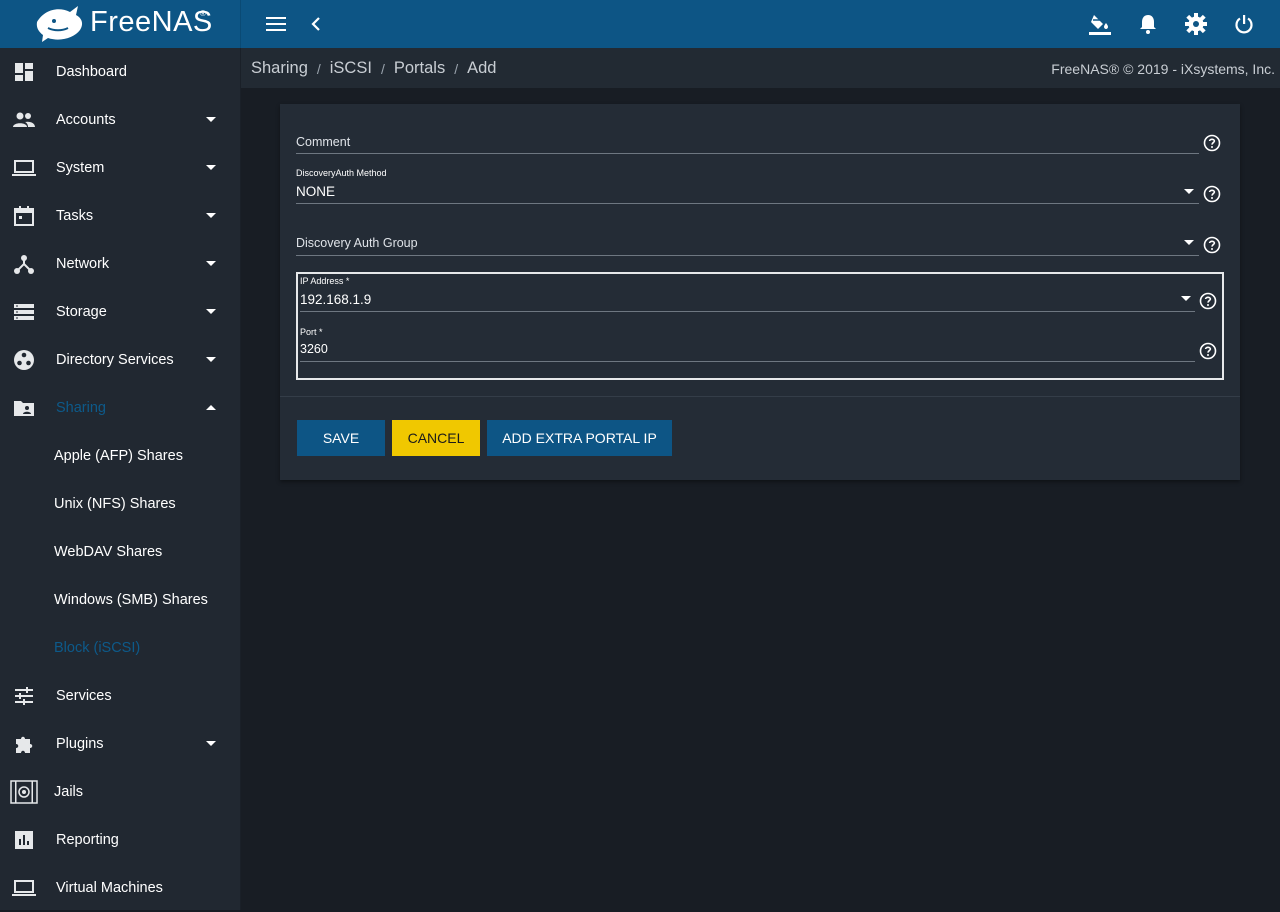  I want to click on chevron-up-icon, so click(211, 407).